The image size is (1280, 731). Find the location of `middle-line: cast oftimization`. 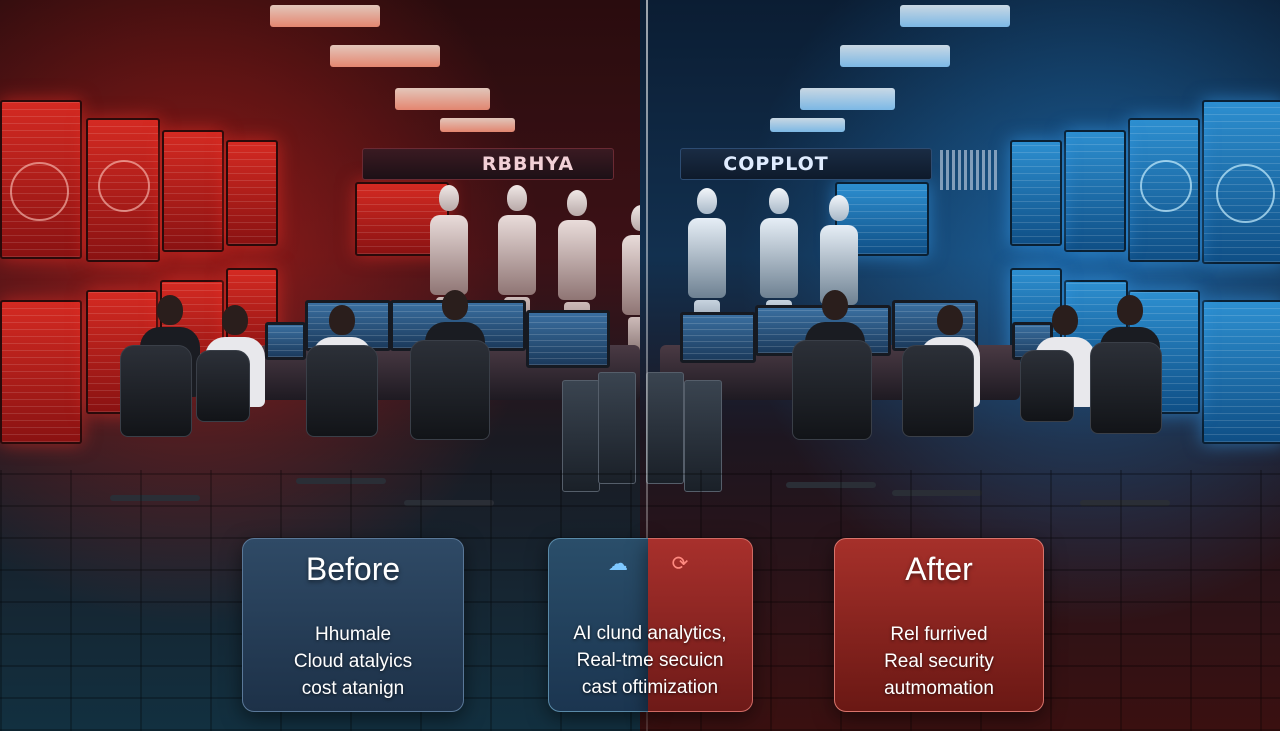

middle-line: cast oftimization is located at coordinates (650, 687).